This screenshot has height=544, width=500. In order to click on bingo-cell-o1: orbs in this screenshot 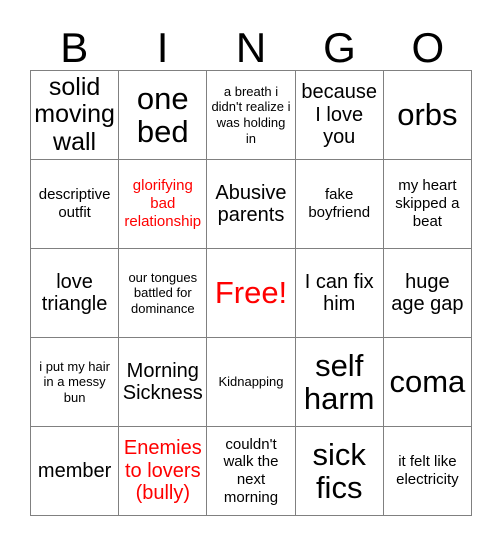, I will do `click(427, 115)`.